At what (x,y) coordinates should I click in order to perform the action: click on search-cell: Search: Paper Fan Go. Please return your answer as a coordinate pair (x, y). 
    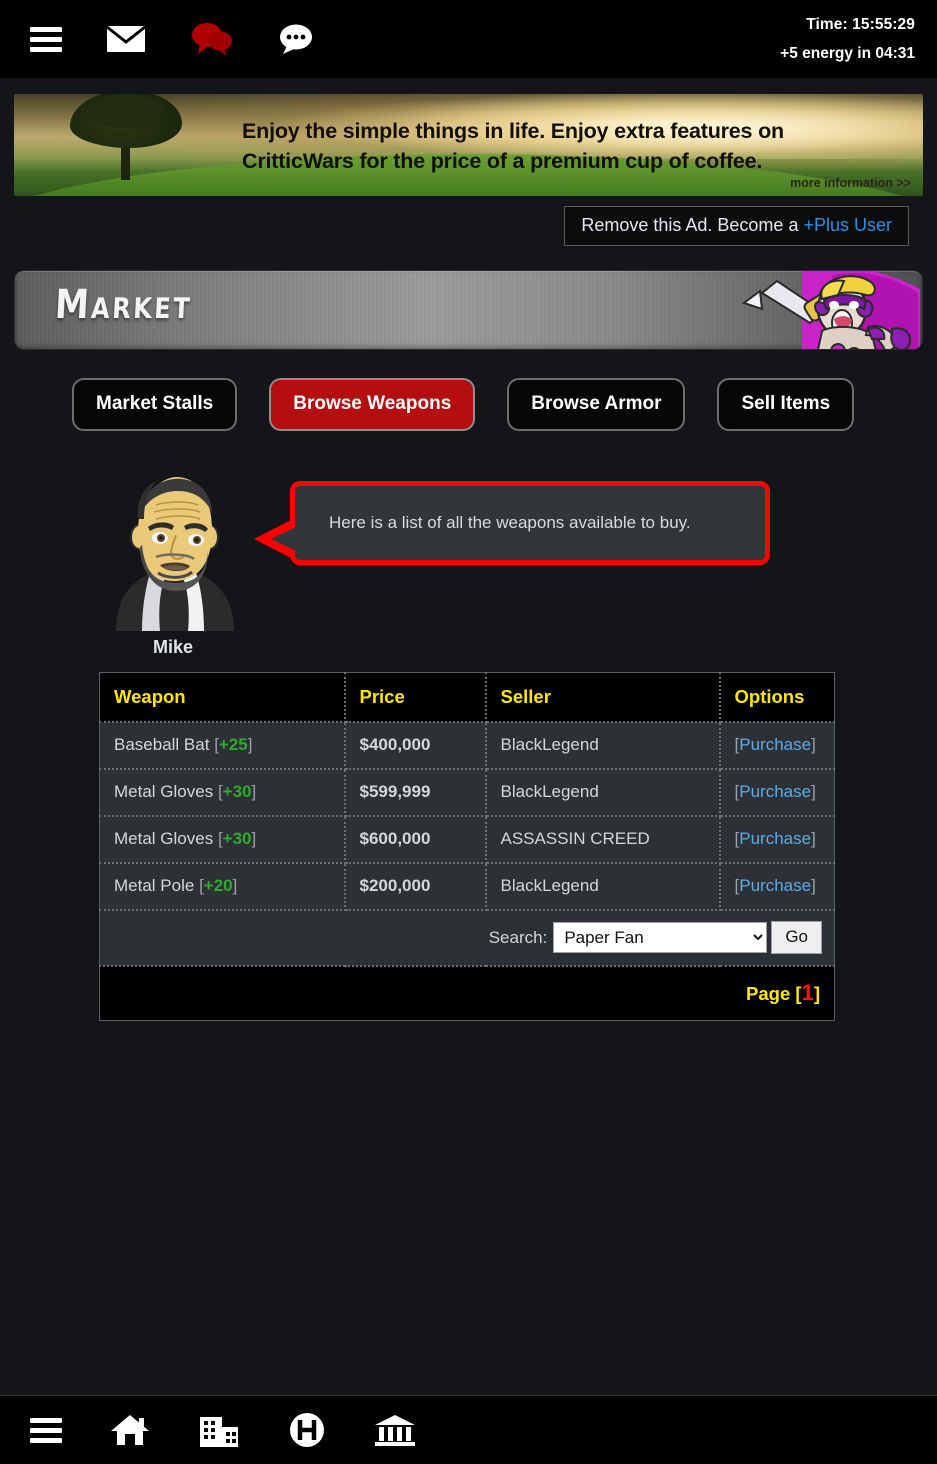
    Looking at the image, I should click on (467, 938).